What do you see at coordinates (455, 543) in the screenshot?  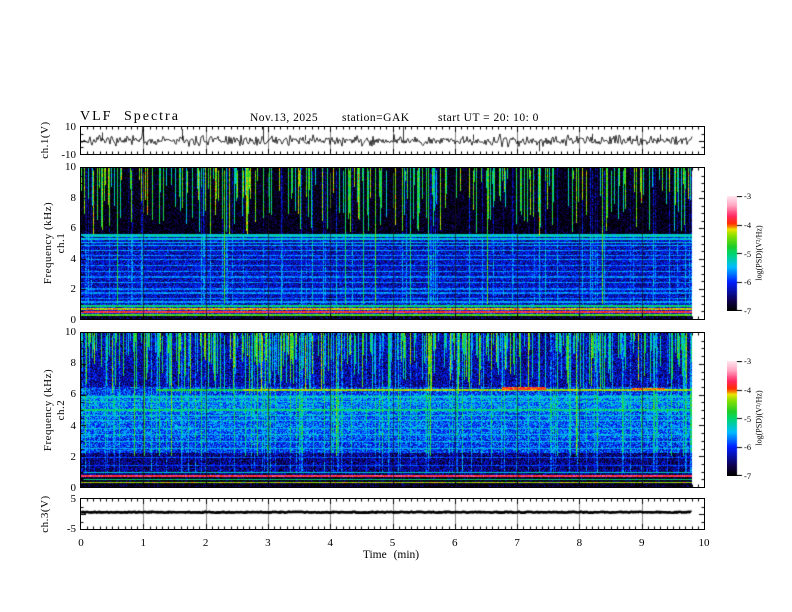 I see `x-tick-label: 6` at bounding box center [455, 543].